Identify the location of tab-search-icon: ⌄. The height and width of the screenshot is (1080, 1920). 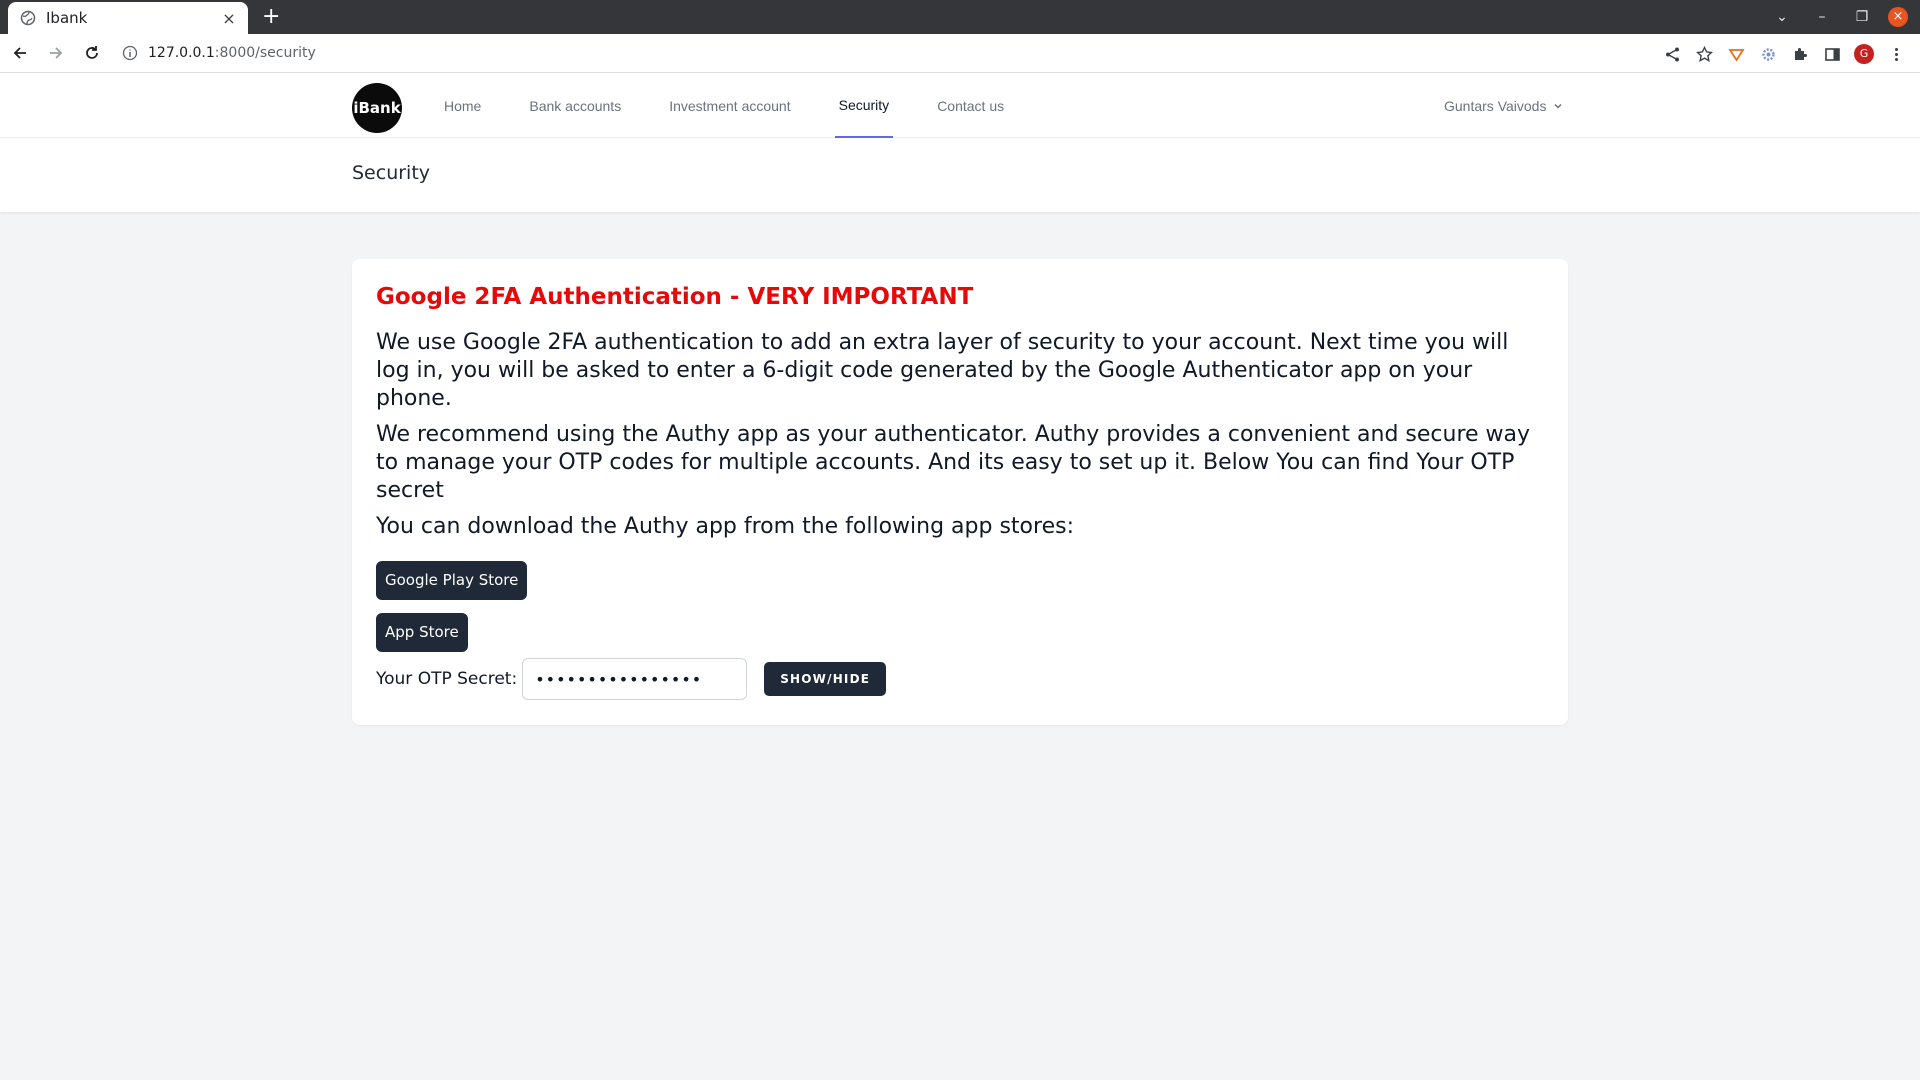
(1782, 17).